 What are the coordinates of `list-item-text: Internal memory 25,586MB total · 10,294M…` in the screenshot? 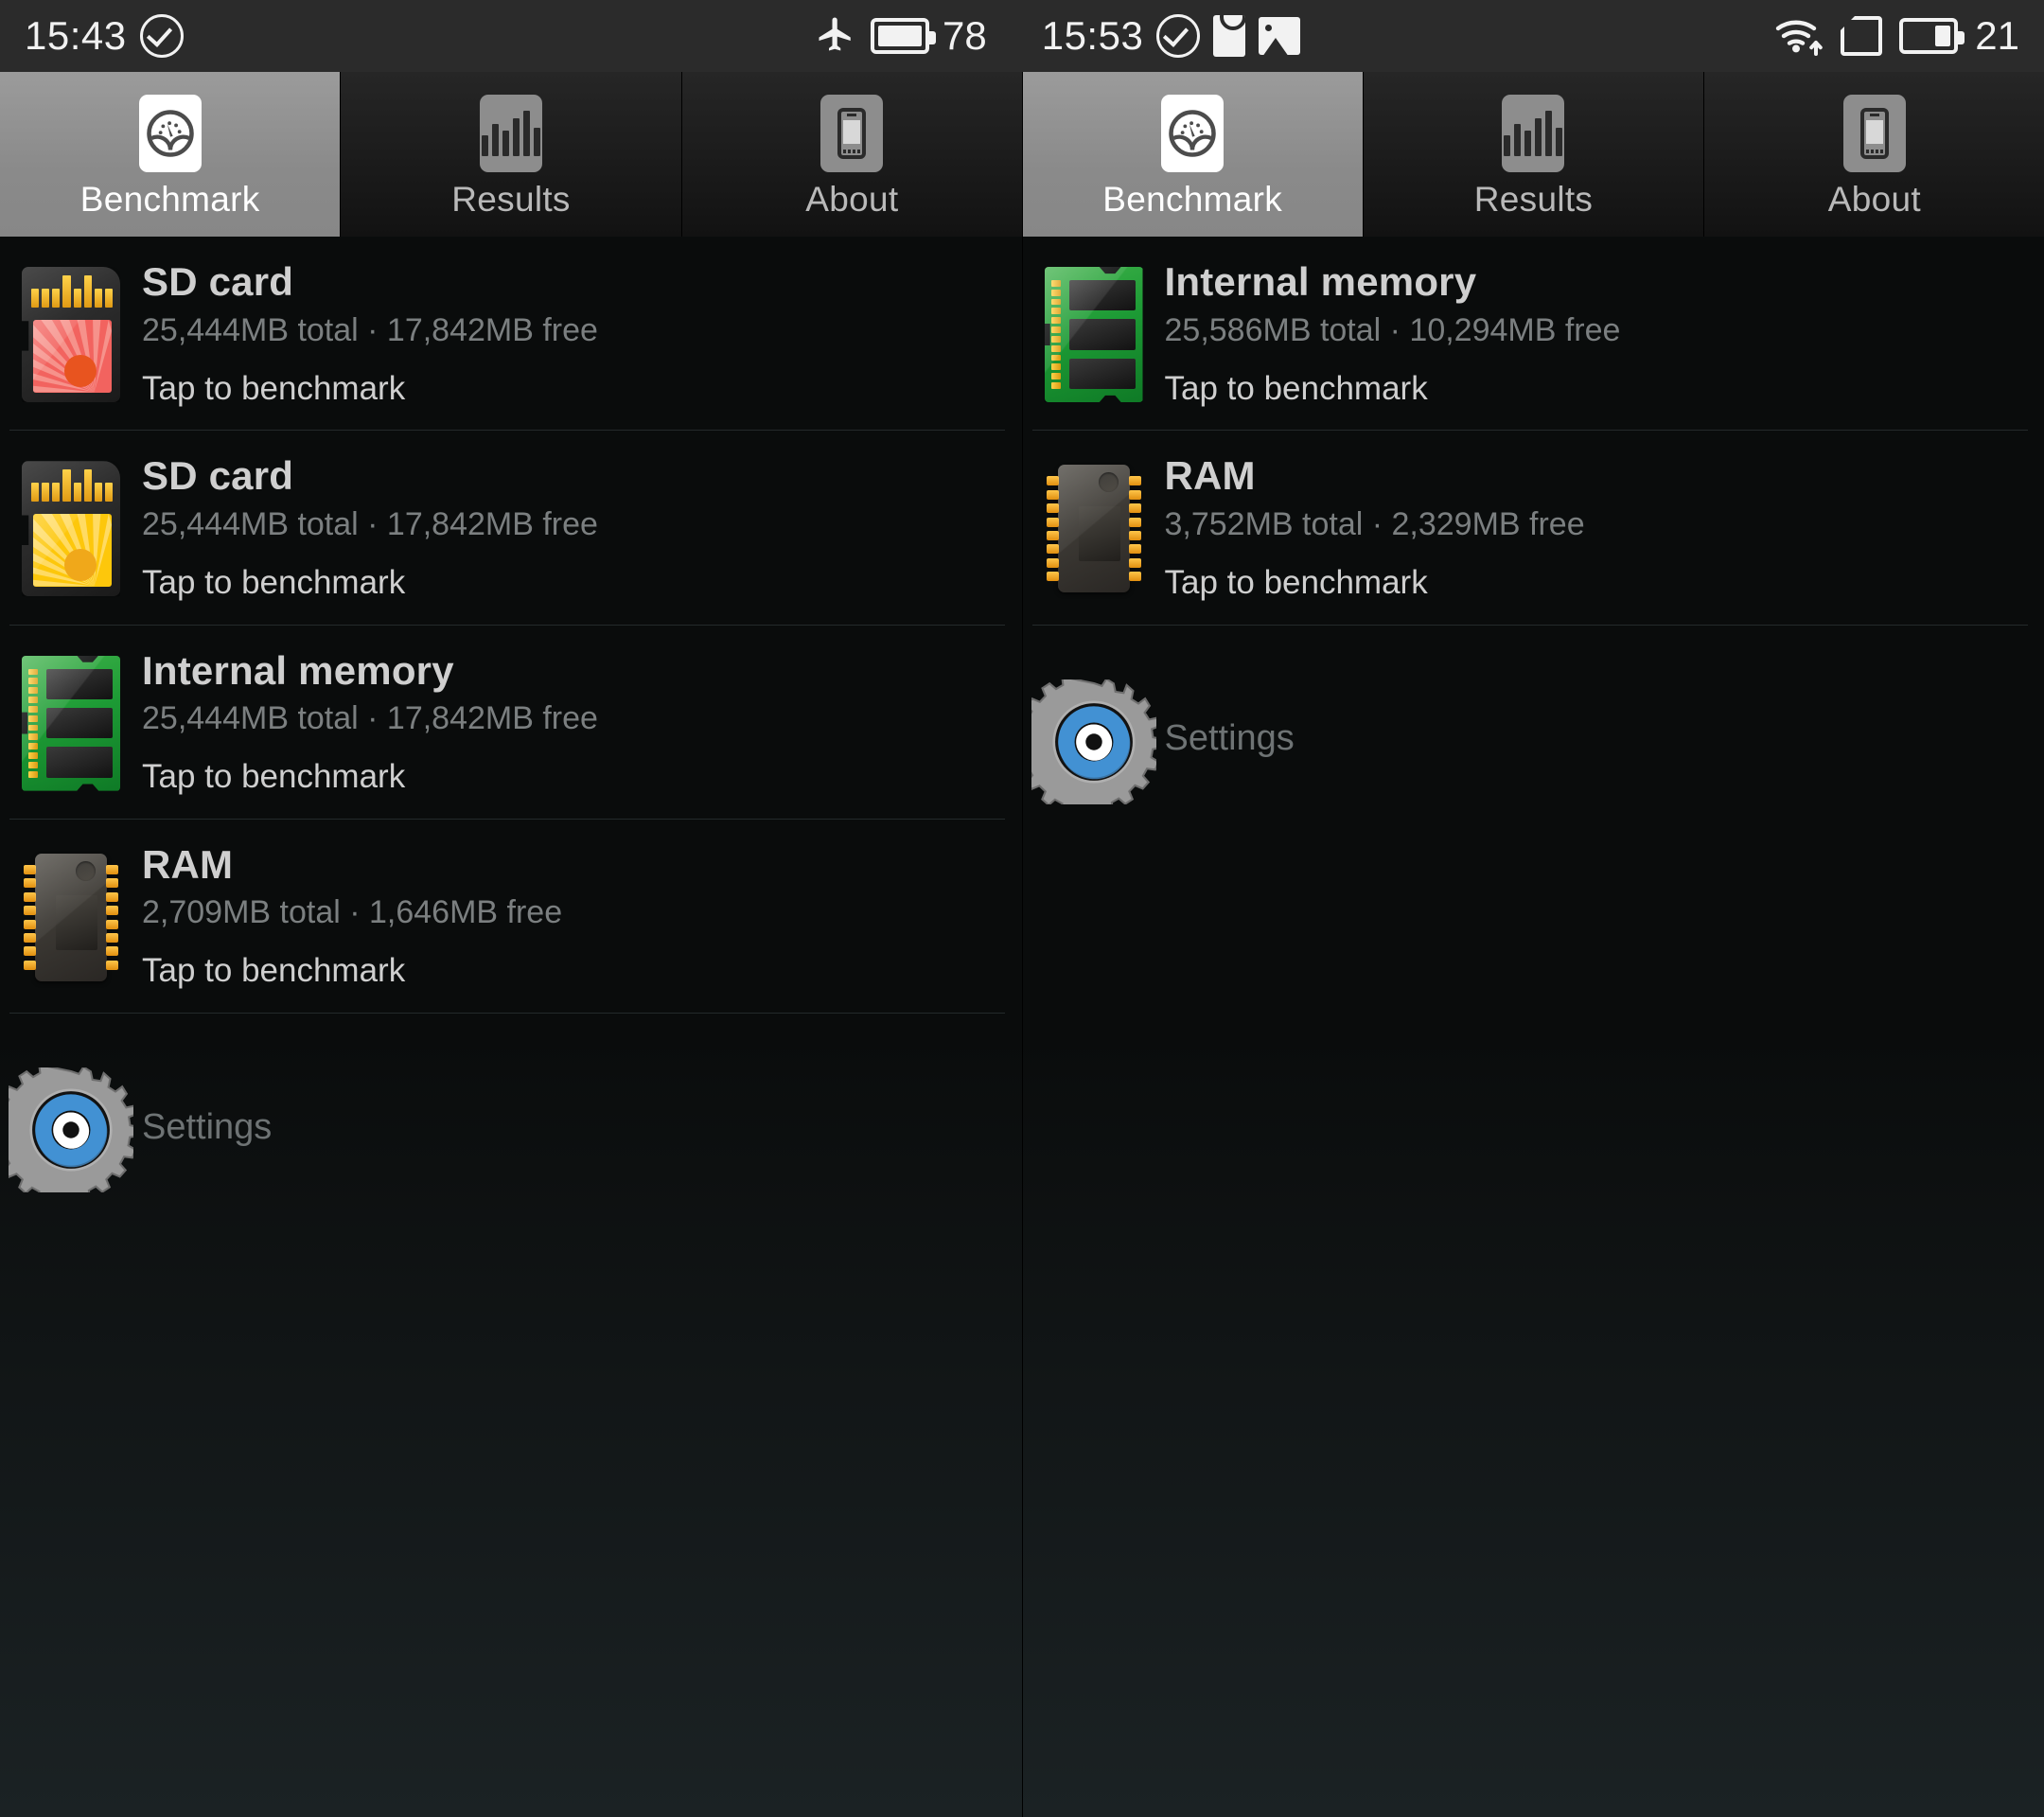 It's located at (1604, 333).